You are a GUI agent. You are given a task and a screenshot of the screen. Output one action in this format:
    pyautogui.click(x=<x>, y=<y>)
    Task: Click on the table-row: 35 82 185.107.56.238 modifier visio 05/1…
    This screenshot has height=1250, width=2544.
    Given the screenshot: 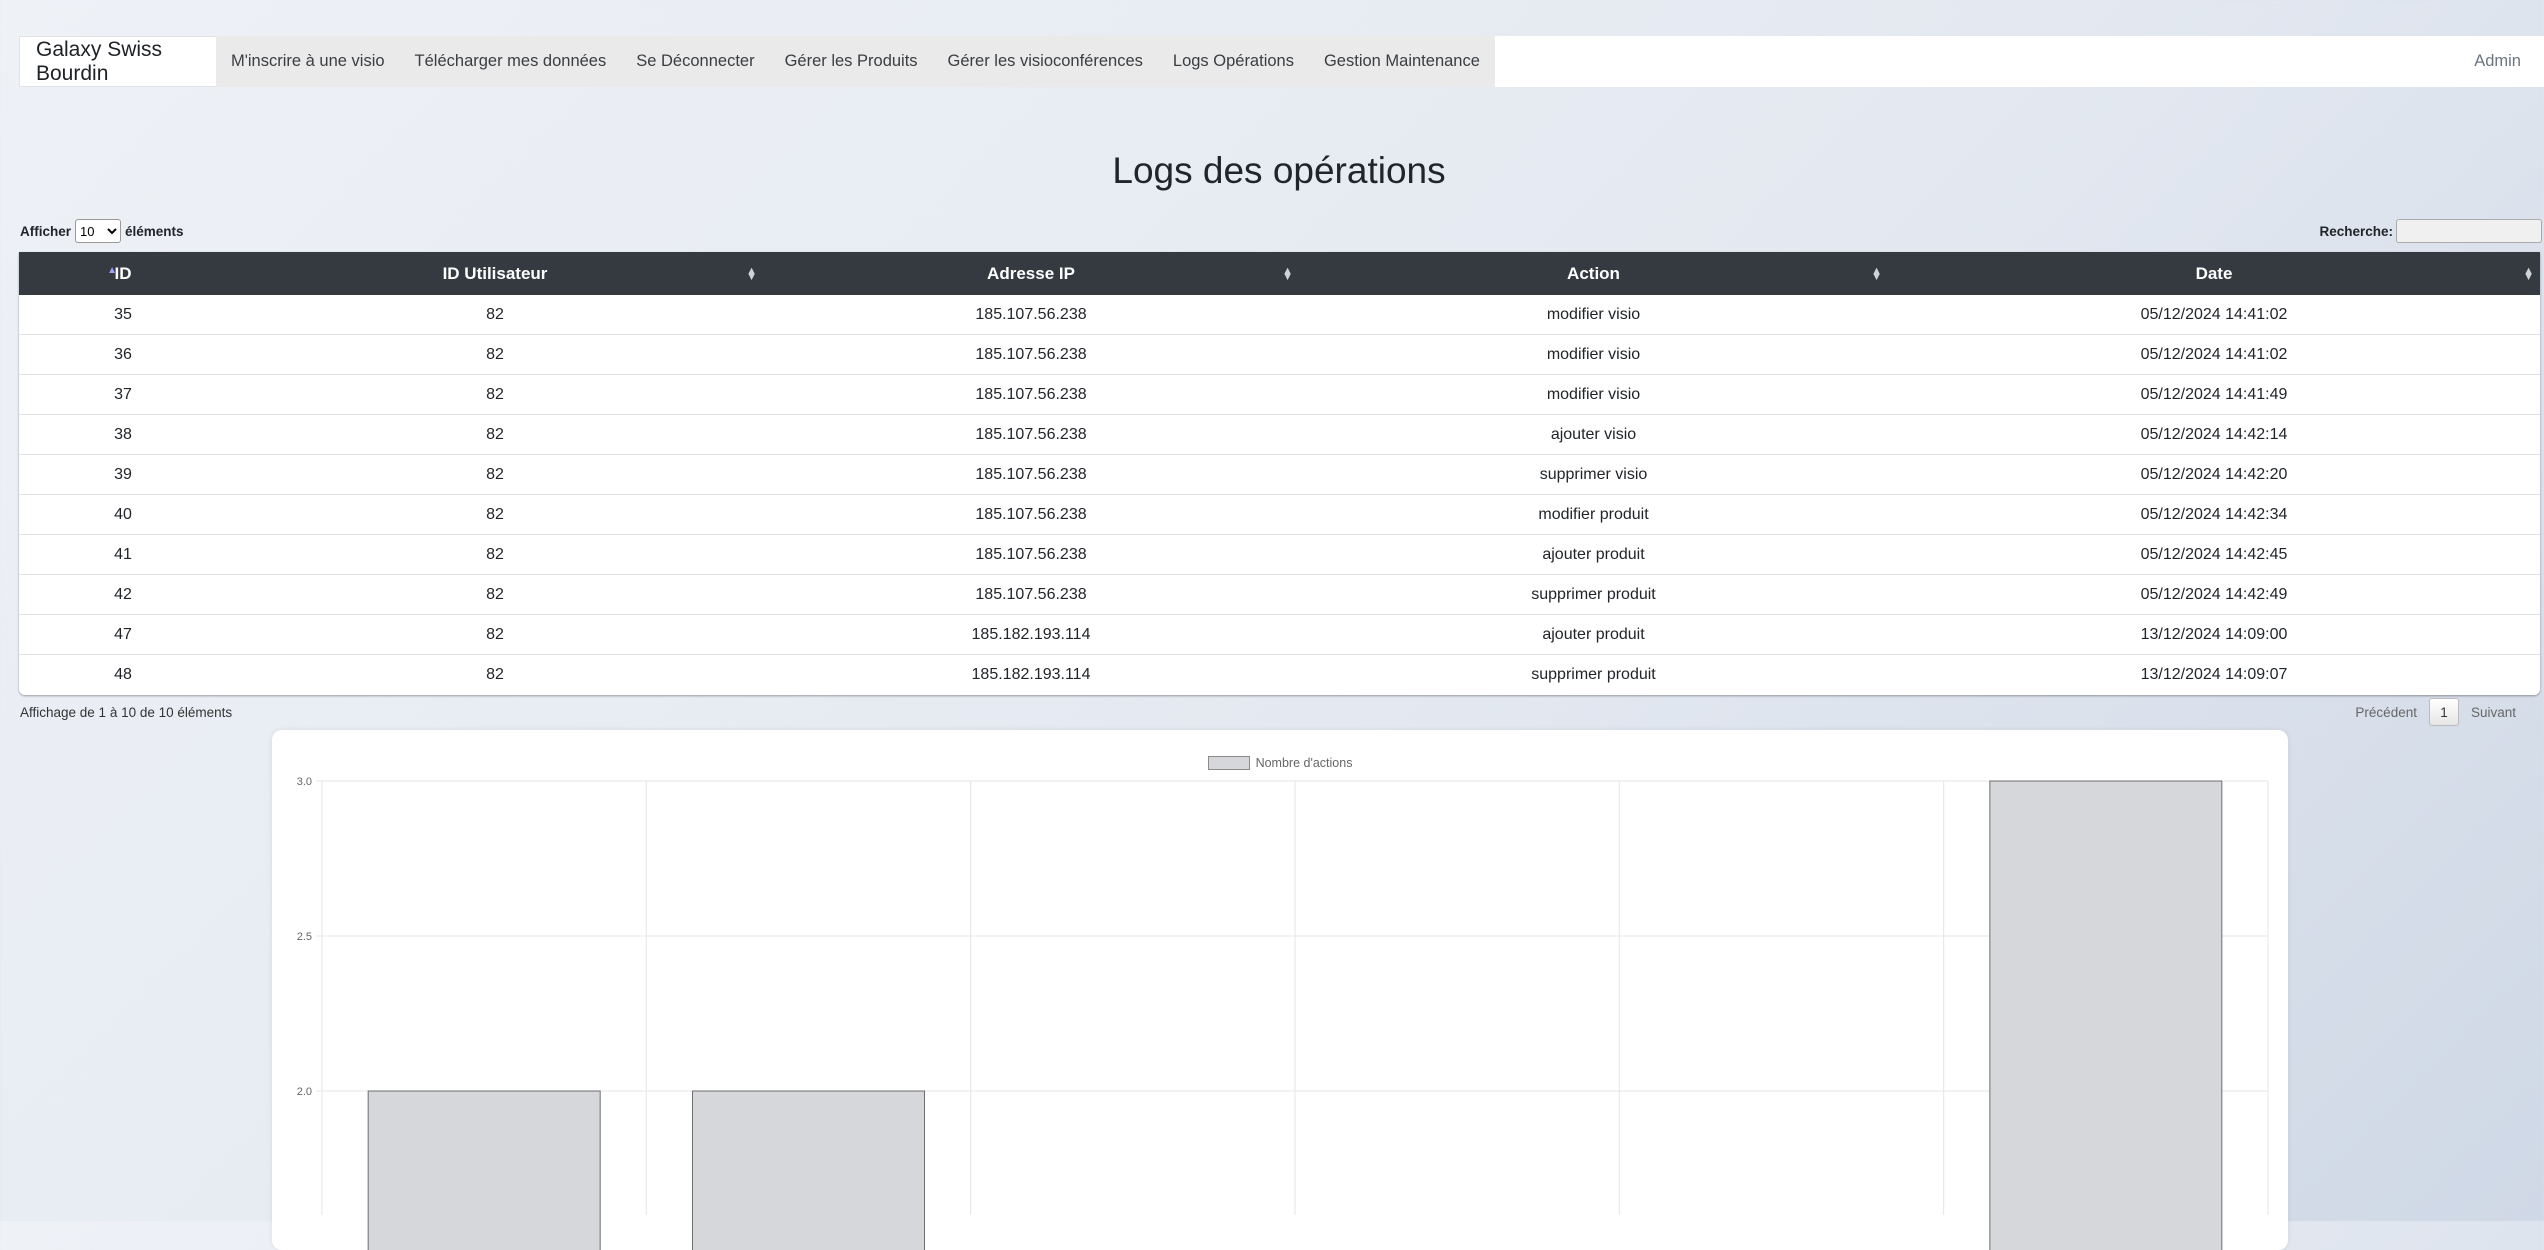 What is the action you would take?
    pyautogui.click(x=1279, y=315)
    